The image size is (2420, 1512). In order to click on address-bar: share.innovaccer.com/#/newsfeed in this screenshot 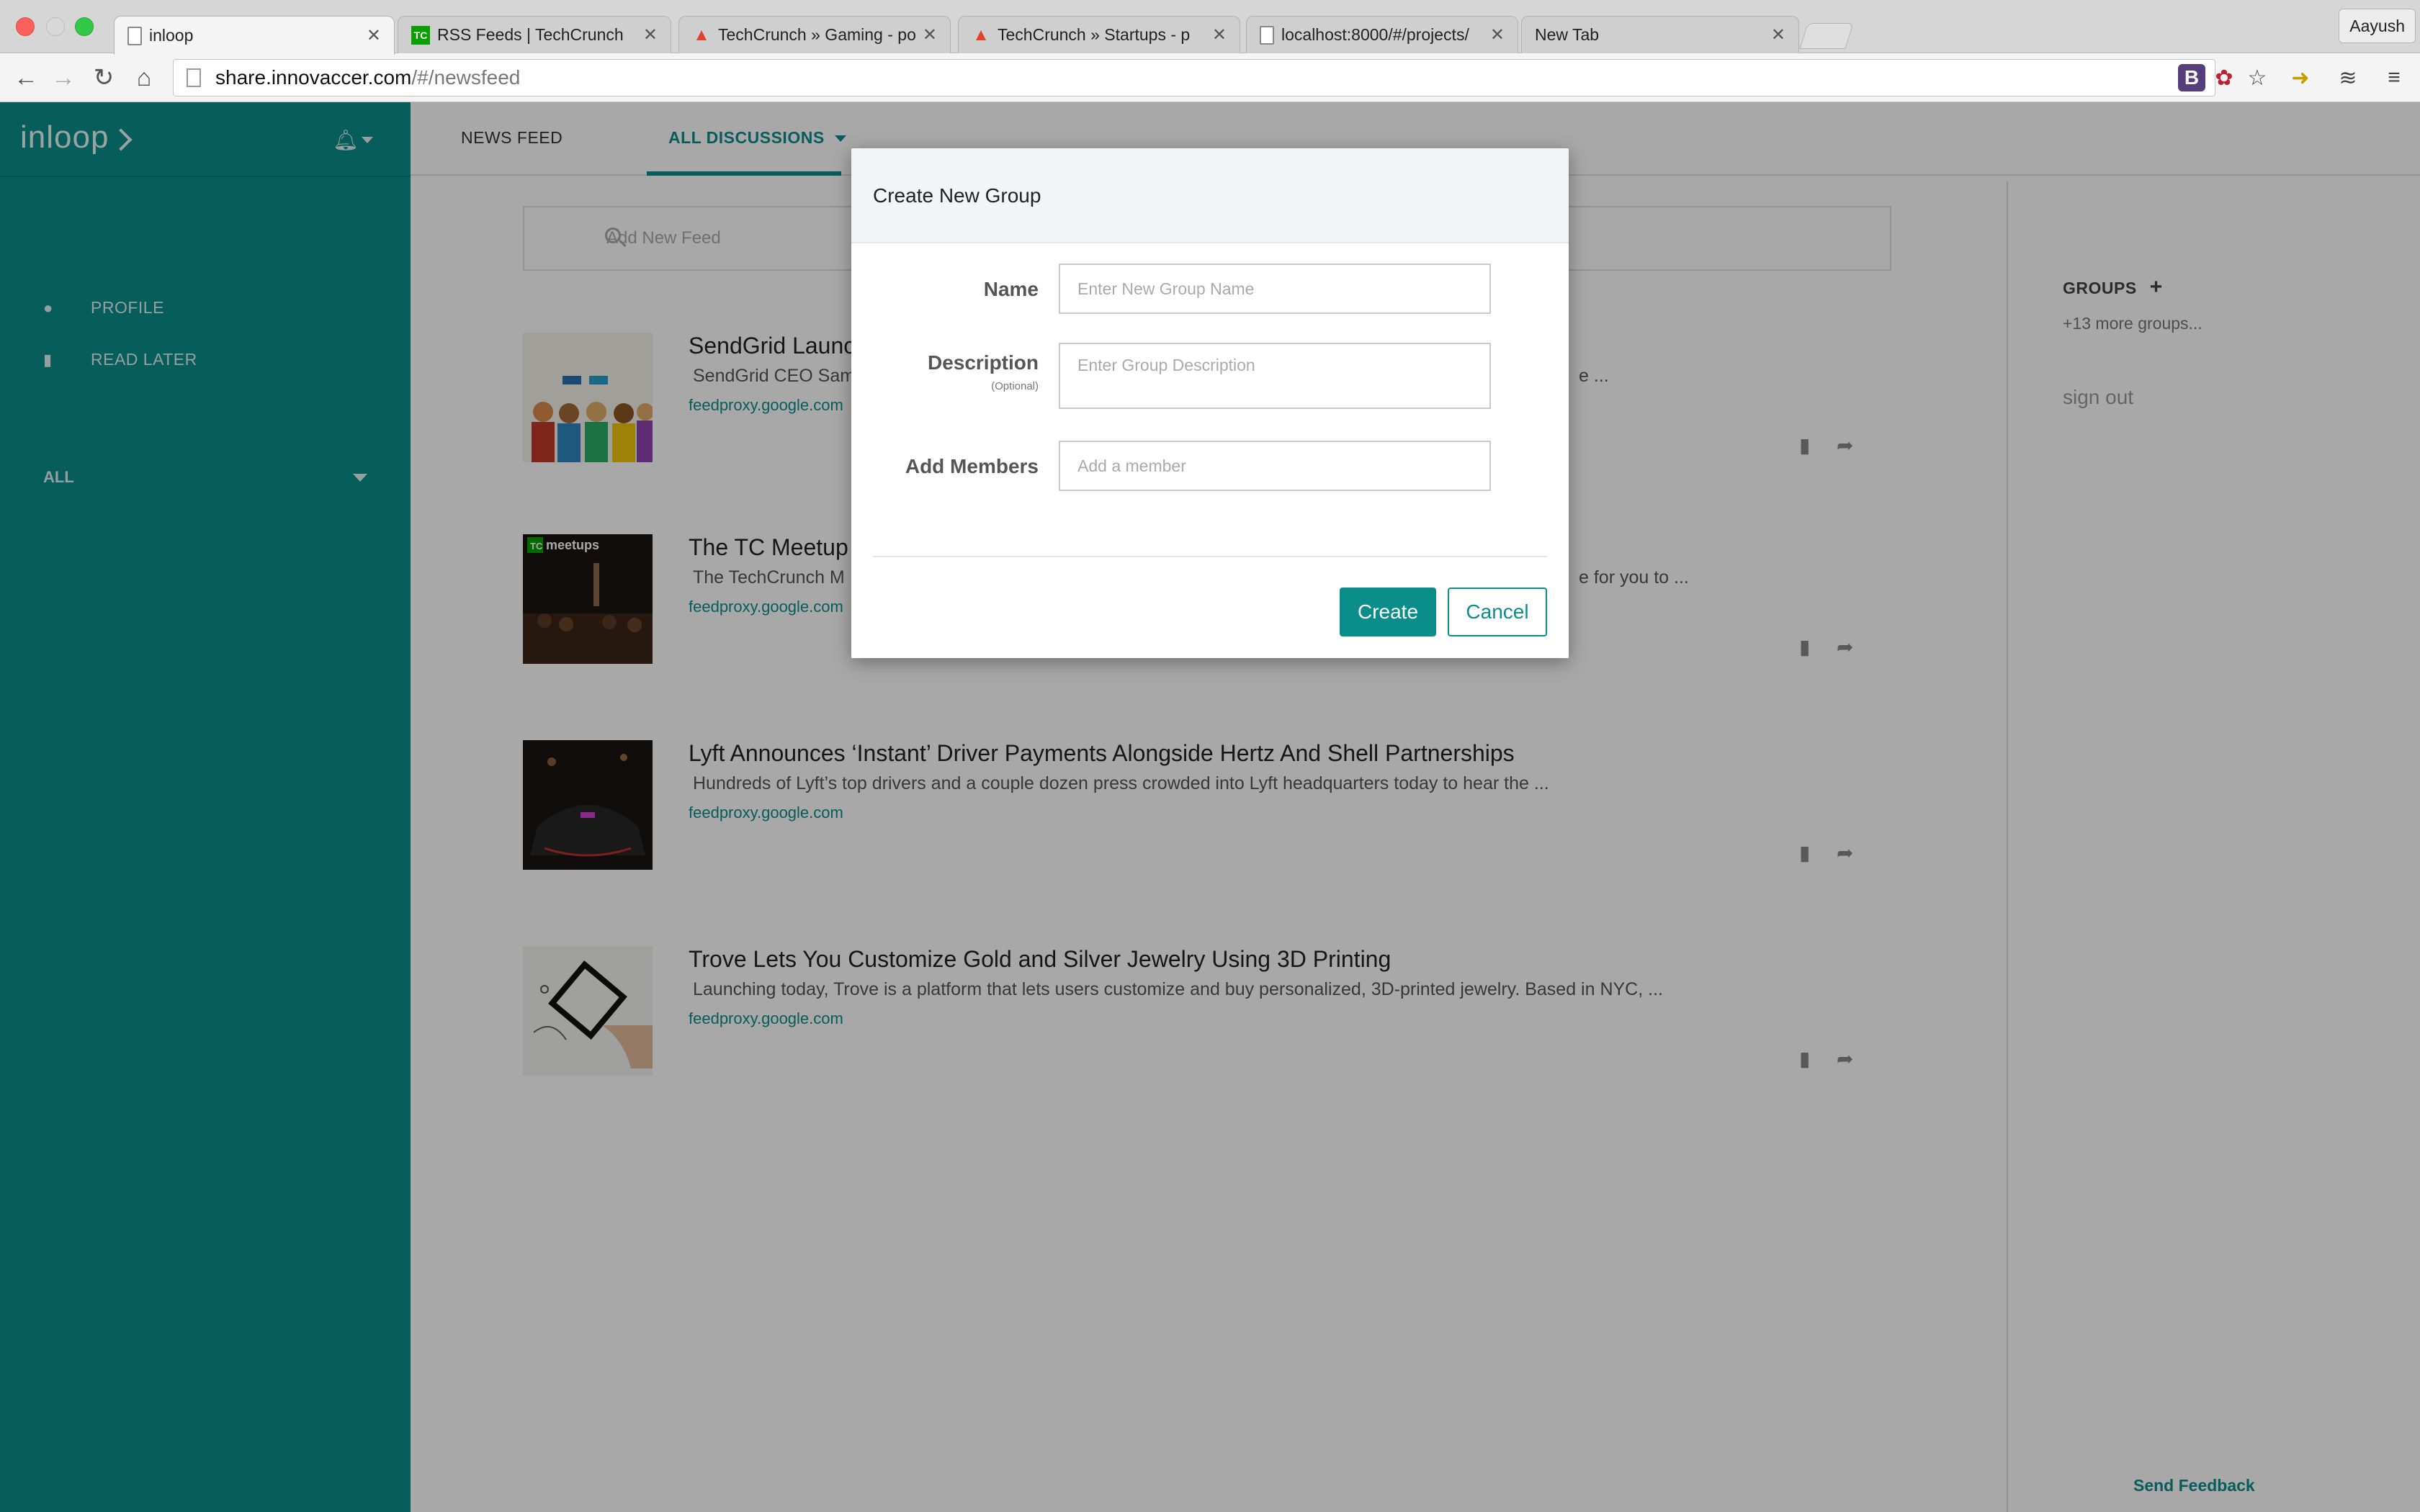, I will do `click(1194, 77)`.